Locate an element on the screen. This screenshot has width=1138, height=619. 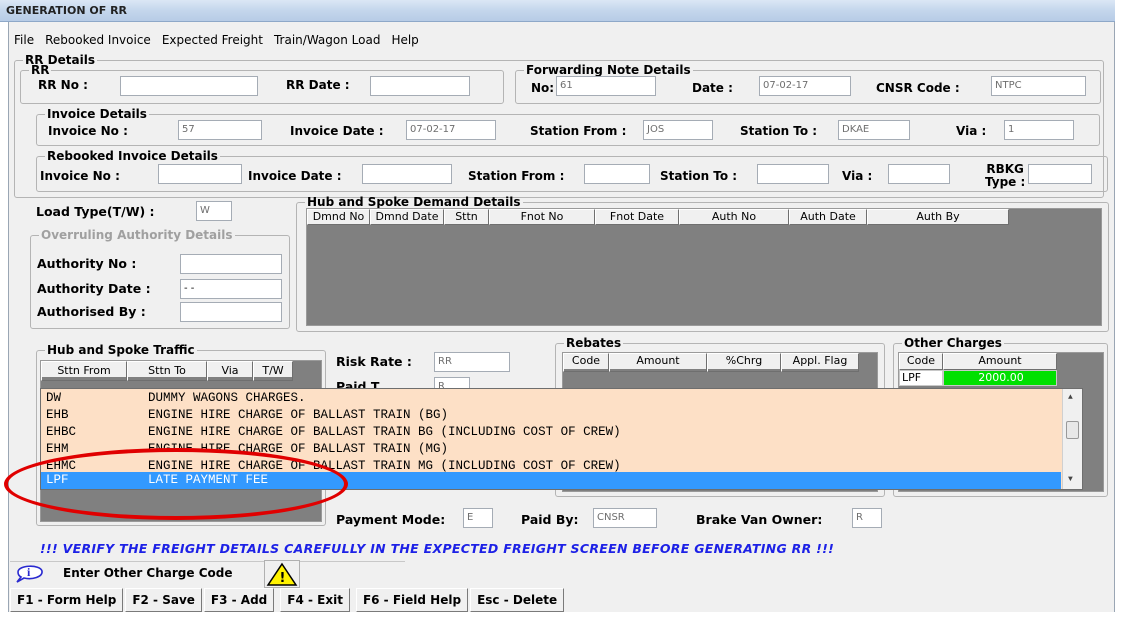
authority-no-field is located at coordinates (231, 264).